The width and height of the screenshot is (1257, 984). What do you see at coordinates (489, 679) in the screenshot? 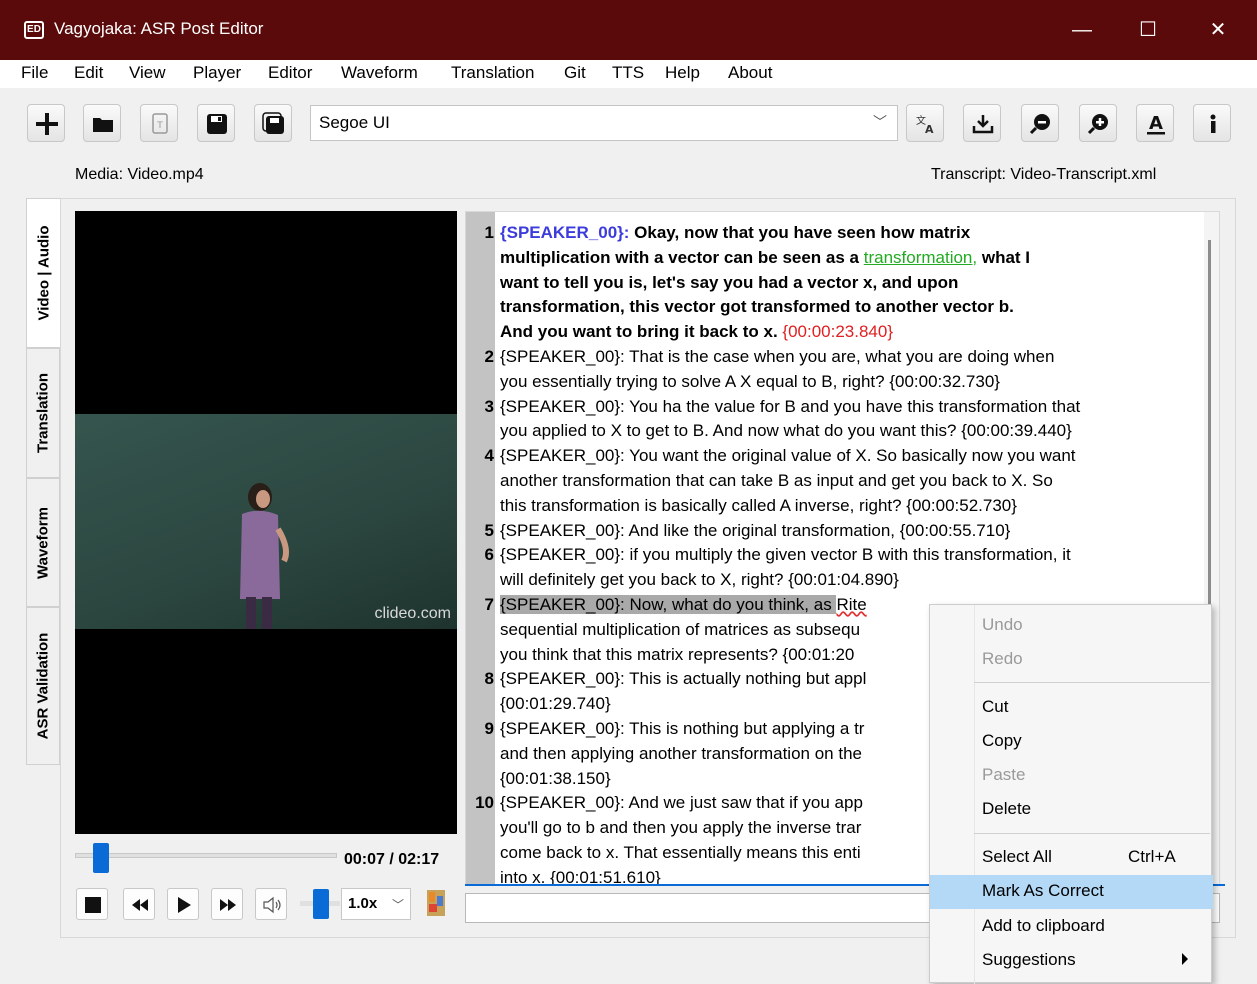
I see `segment-number: 8` at bounding box center [489, 679].